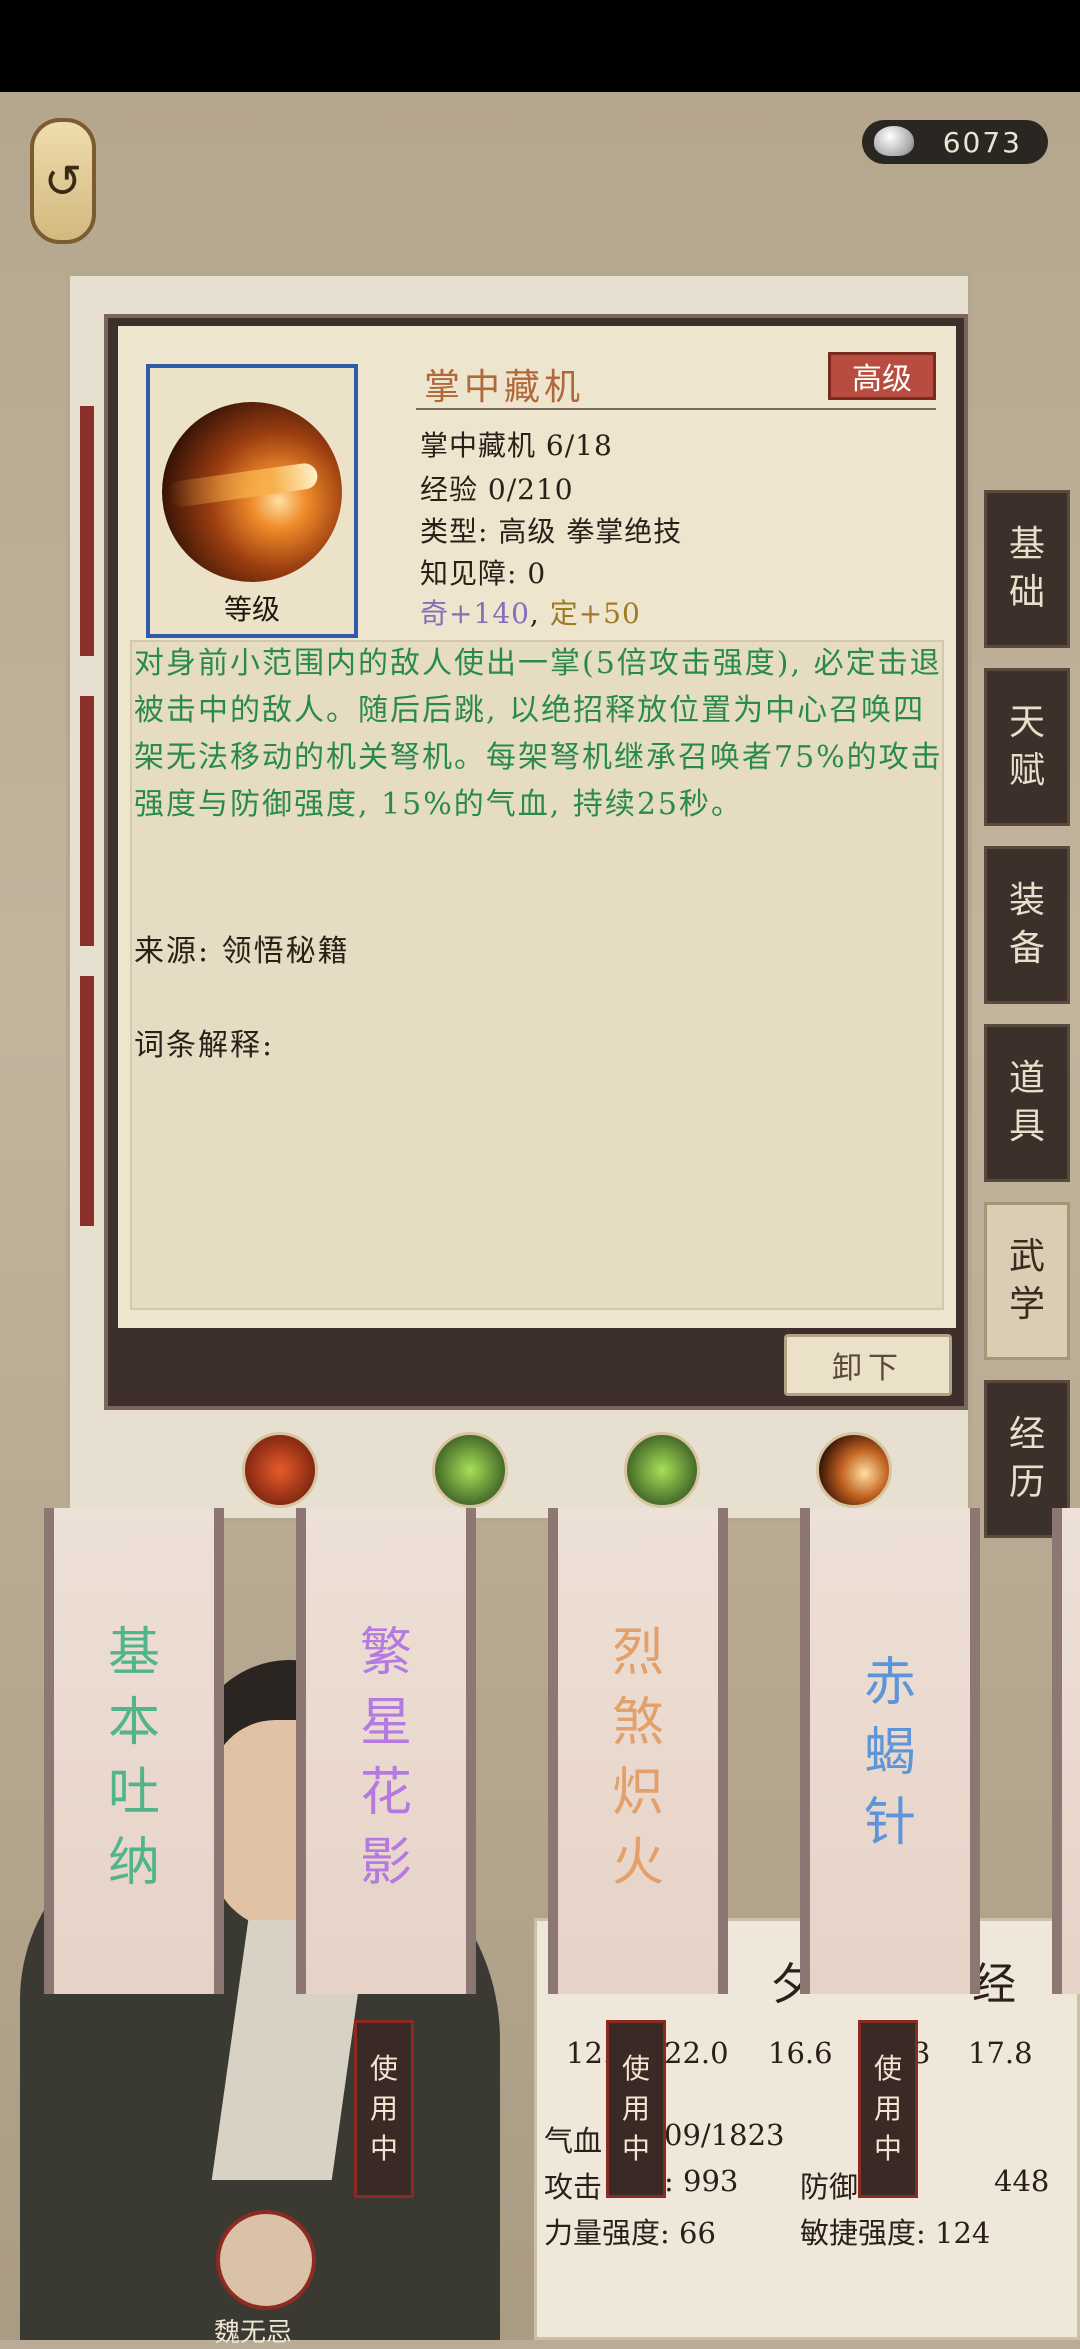 The image size is (1080, 2349). I want to click on skill-bonuses: 奇+140, 定+50, so click(530, 612).